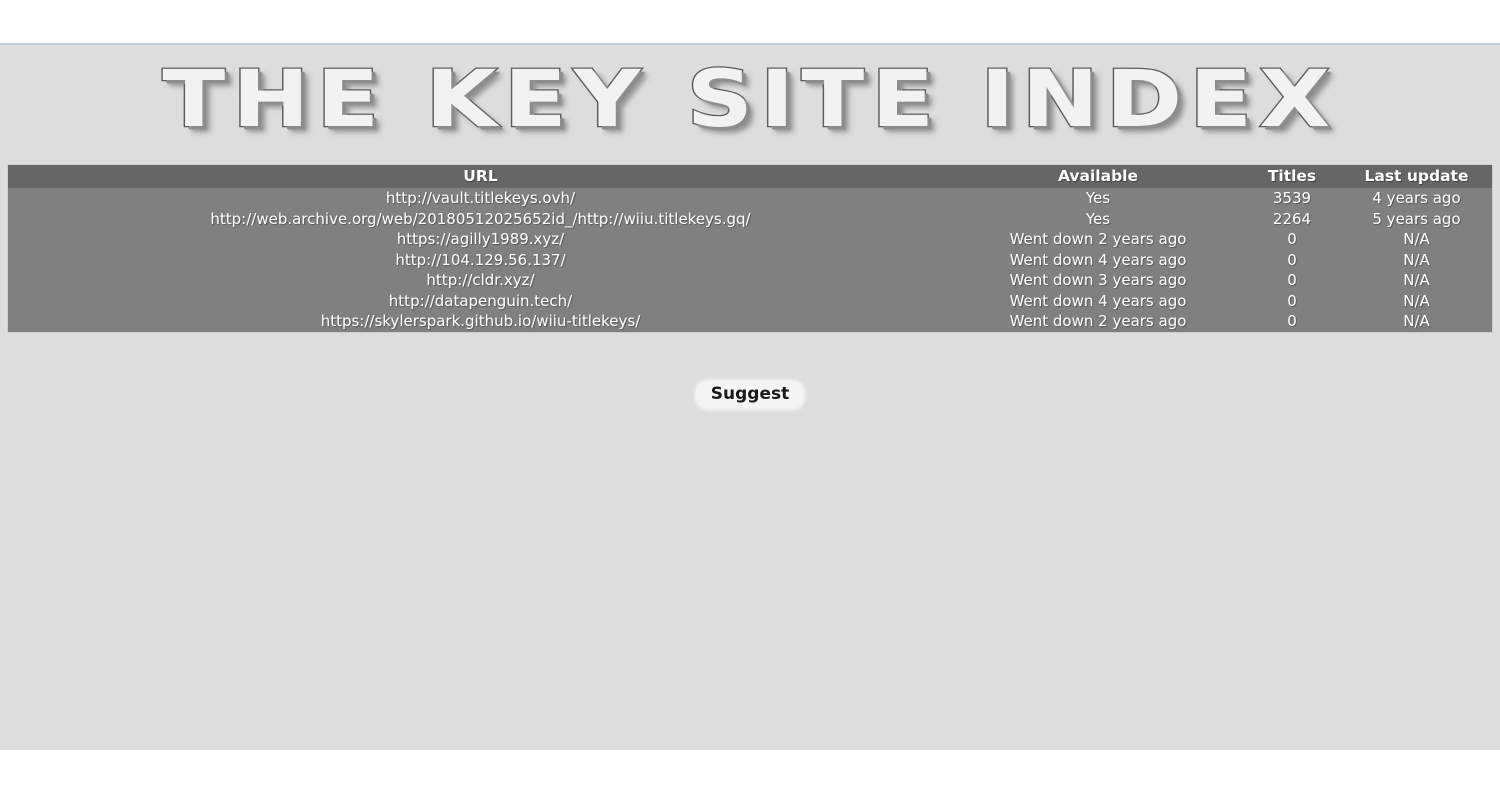 This screenshot has height=800, width=1500. Describe the element at coordinates (480, 239) in the screenshot. I see `cell-url: https://agilly1989.xyz/` at that location.